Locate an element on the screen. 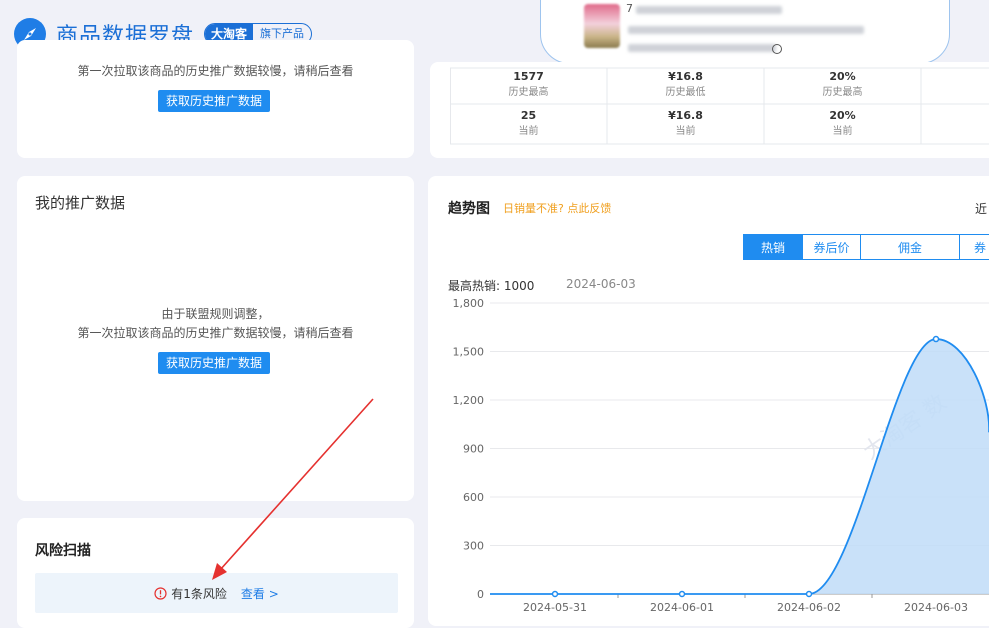 This screenshot has width=989, height=628. stat-cell: 1历 is located at coordinates (955, 84).